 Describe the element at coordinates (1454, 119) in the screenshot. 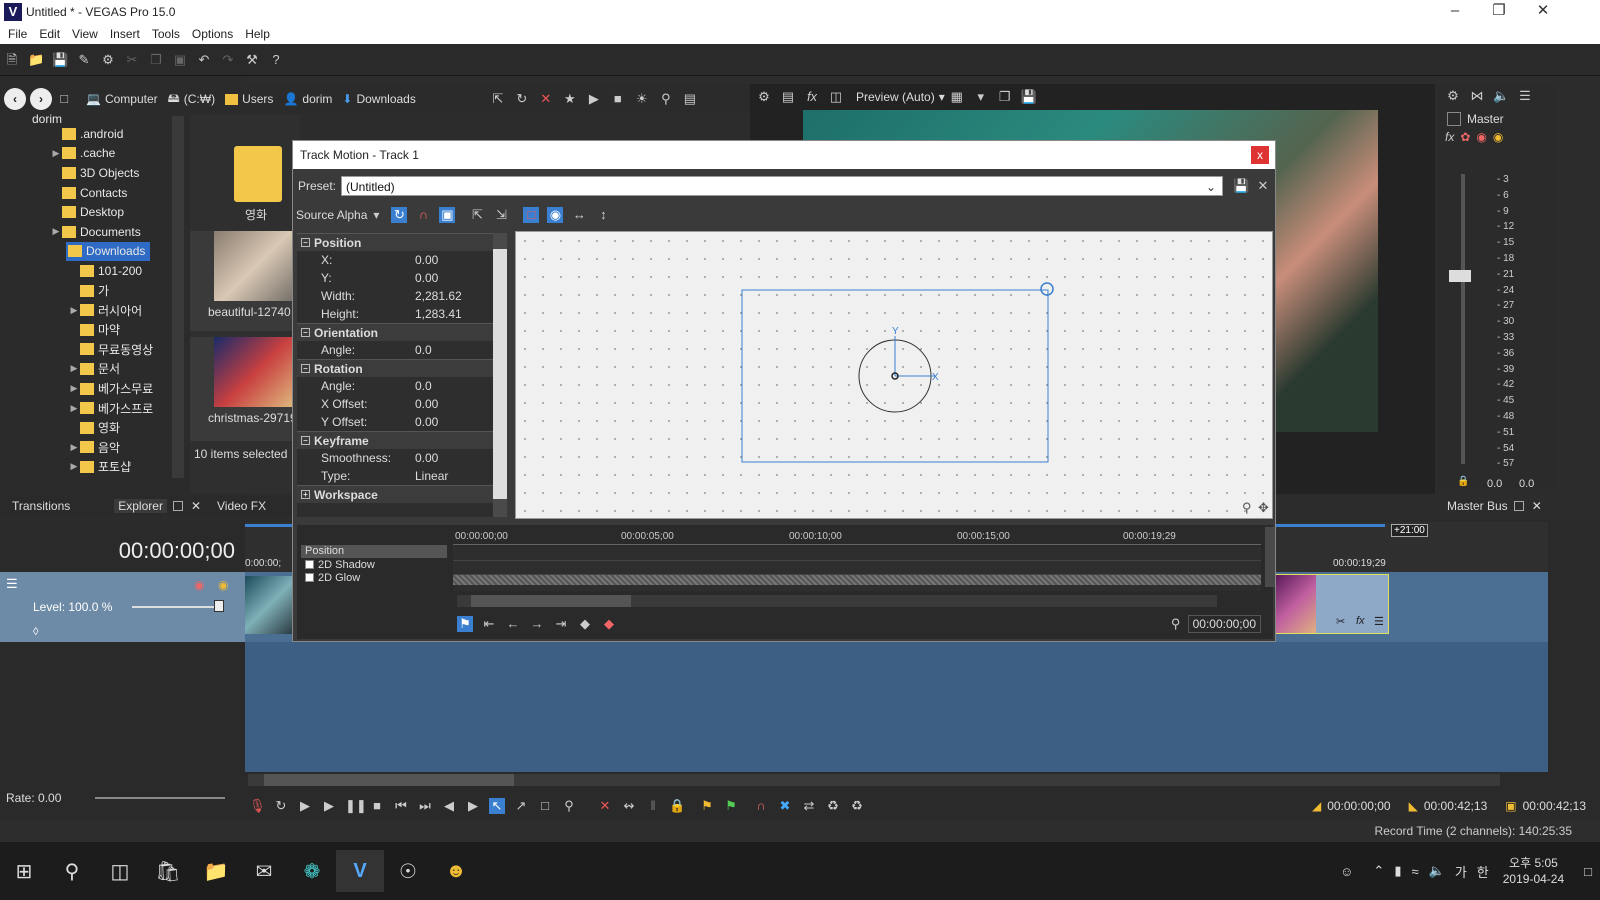

I see `master-checkbox` at that location.